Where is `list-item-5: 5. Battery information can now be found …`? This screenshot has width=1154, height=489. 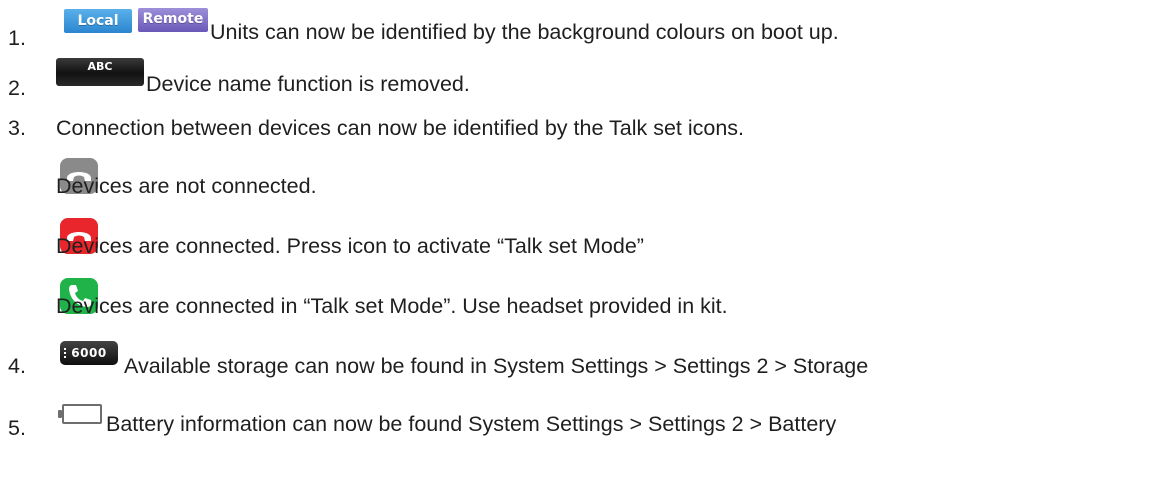
list-item-5: 5. Battery information can now be found … is located at coordinates (577, 422).